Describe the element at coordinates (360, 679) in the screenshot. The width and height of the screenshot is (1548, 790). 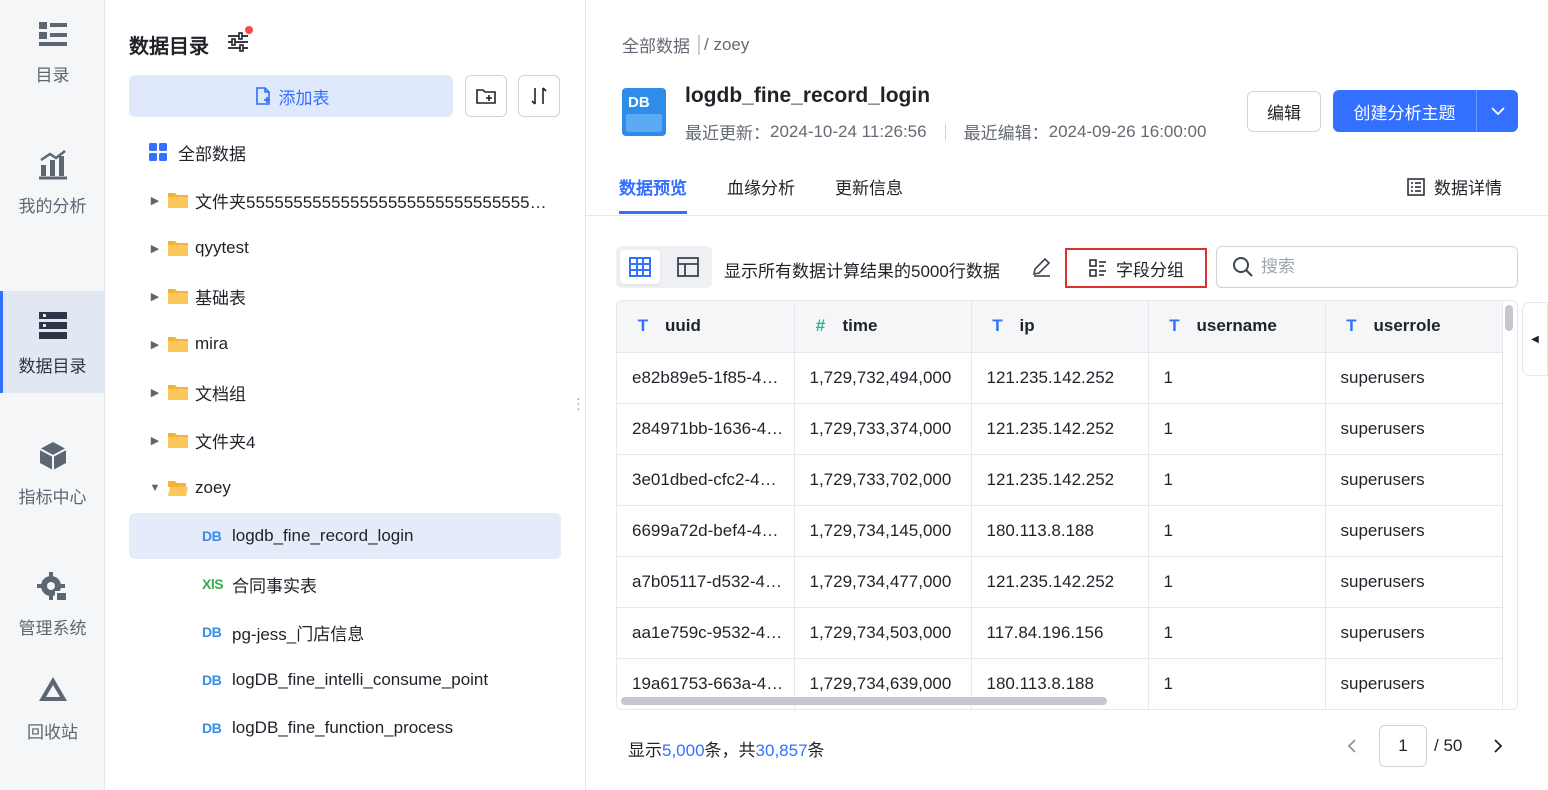
I see `tree-label: logDB_fine_intelli_consume_point` at that location.